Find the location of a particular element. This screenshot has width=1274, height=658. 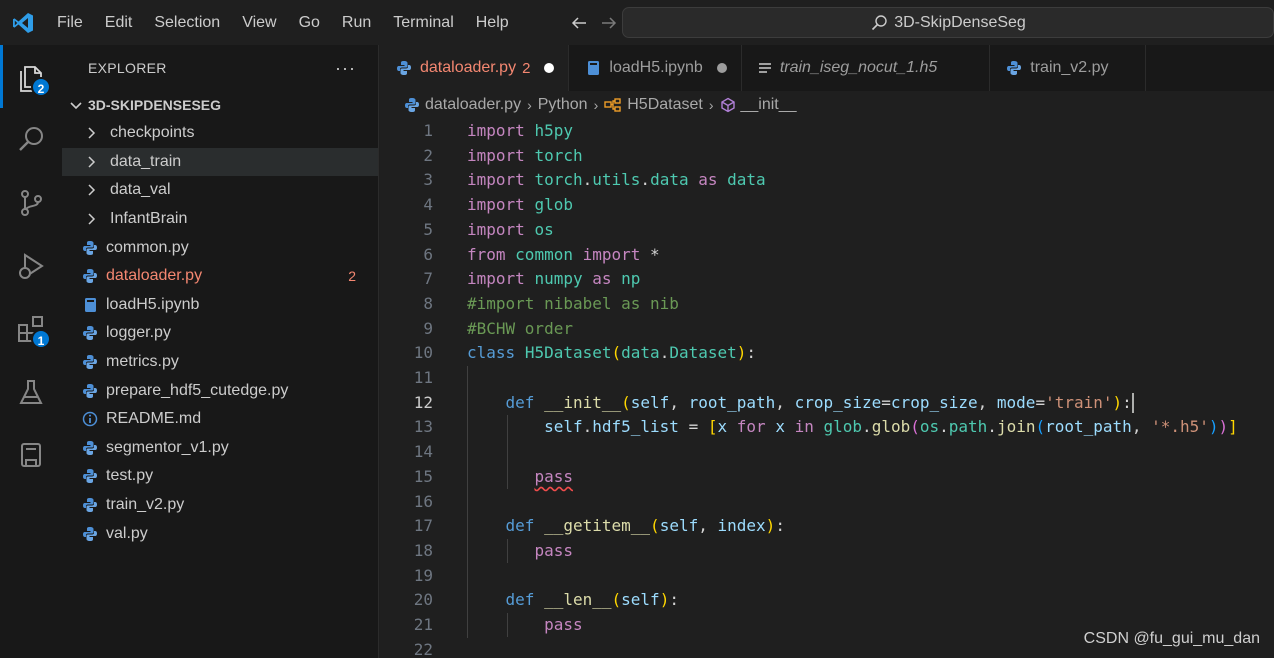

code-line: 6 from common import * is located at coordinates (827, 255).